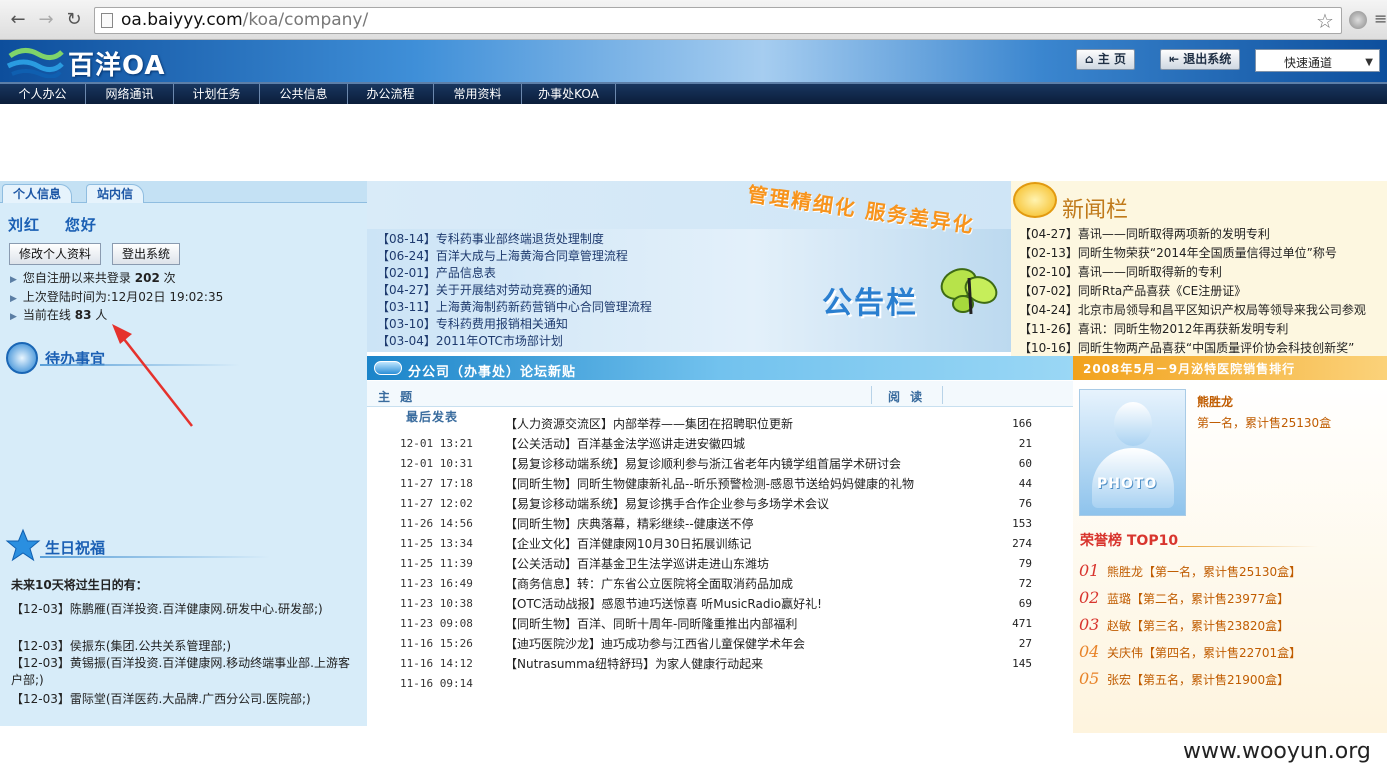 The height and width of the screenshot is (781, 1387). Describe the element at coordinates (478, 94) in the screenshot. I see `menu-item-resources: 常用资料` at that location.